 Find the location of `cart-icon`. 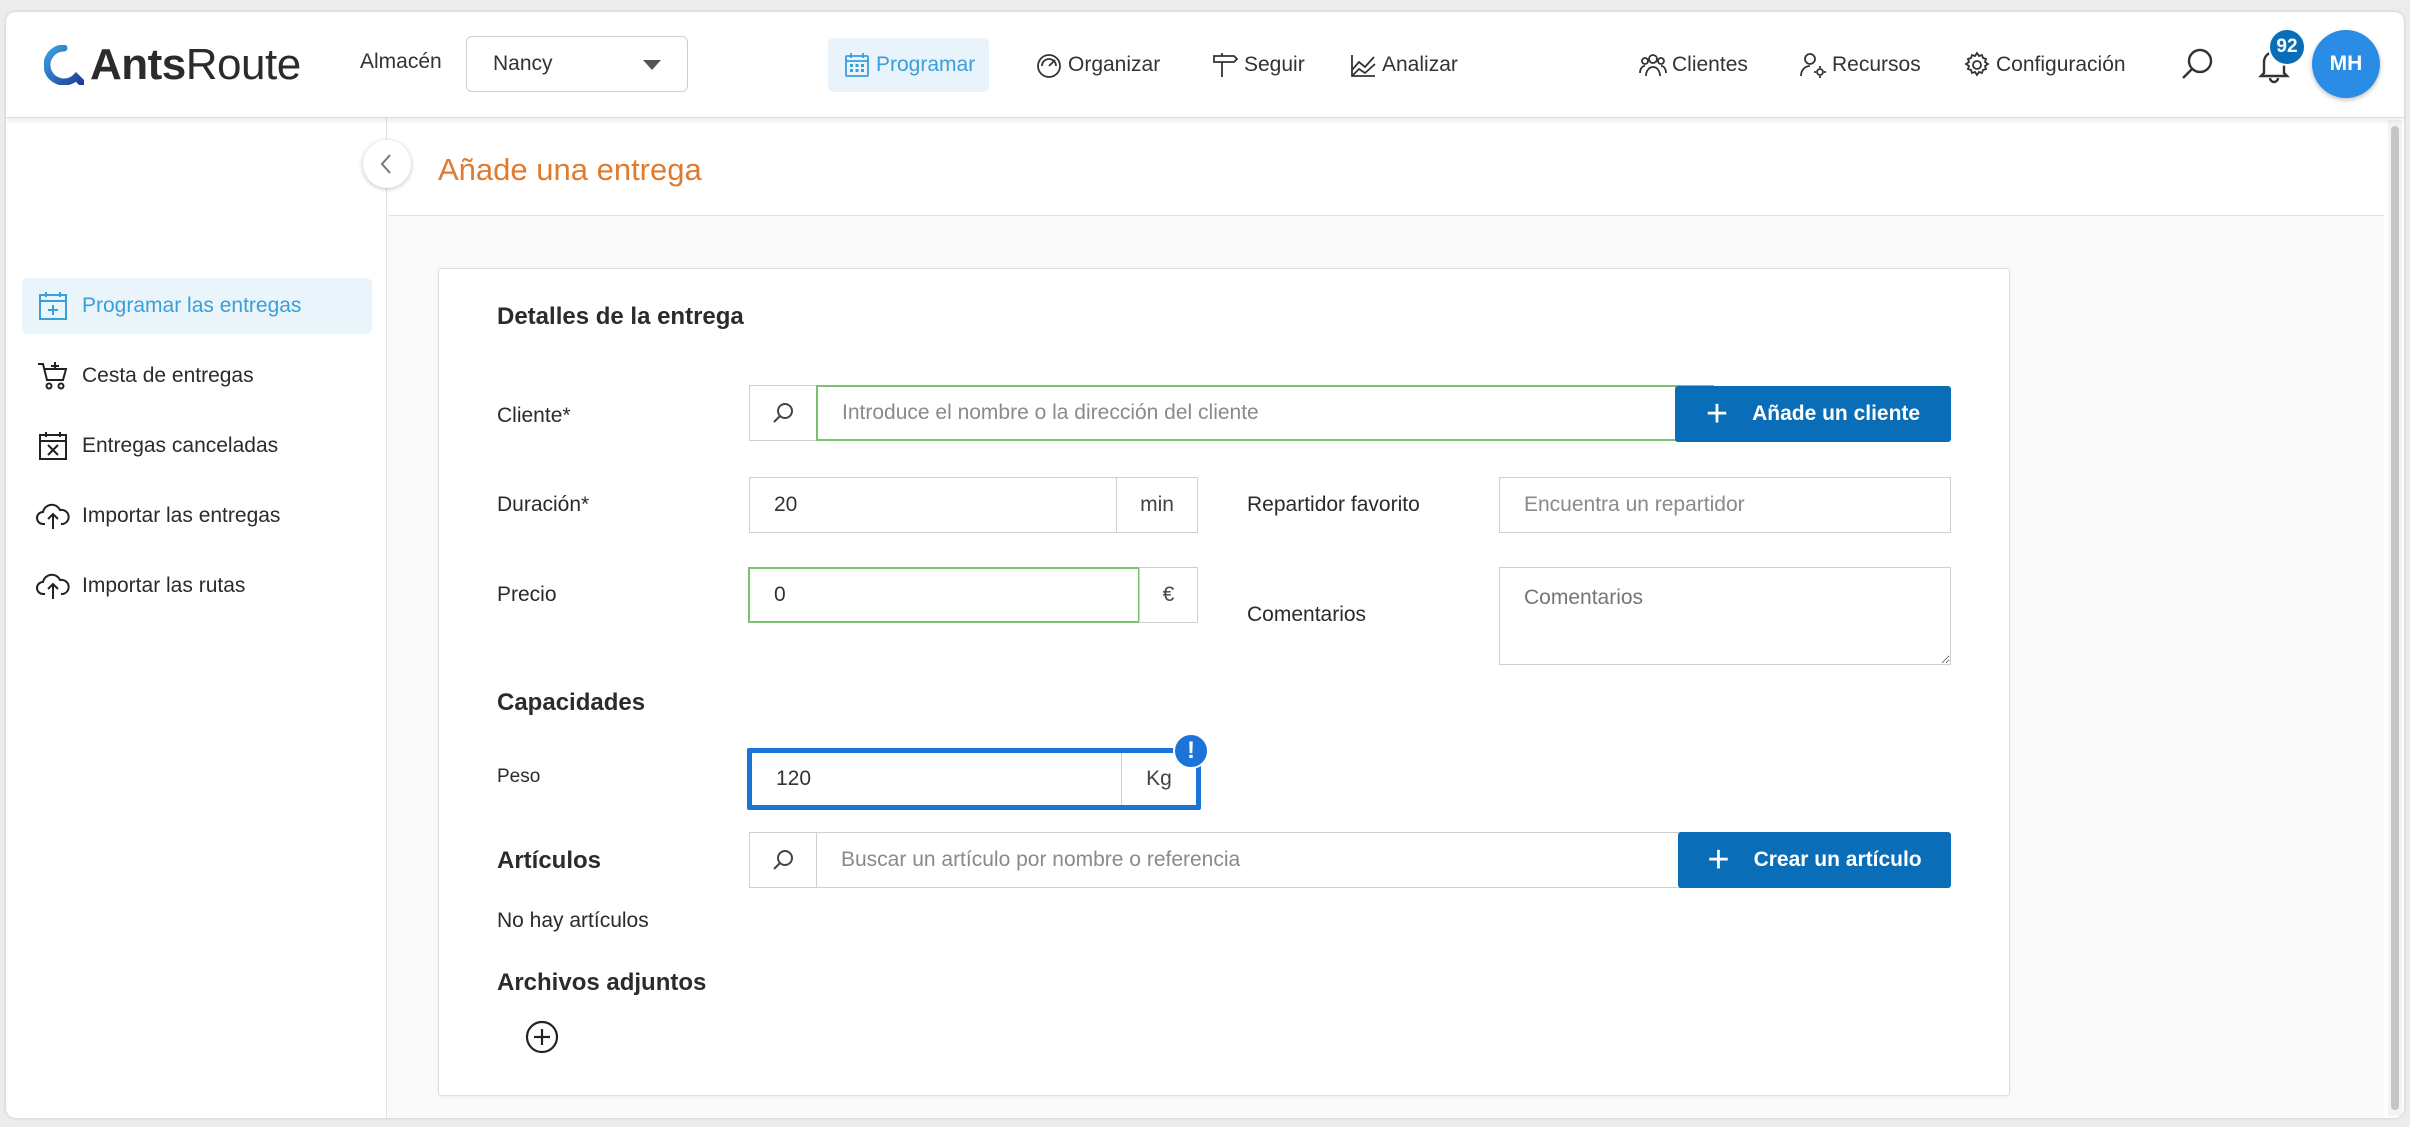

cart-icon is located at coordinates (53, 376).